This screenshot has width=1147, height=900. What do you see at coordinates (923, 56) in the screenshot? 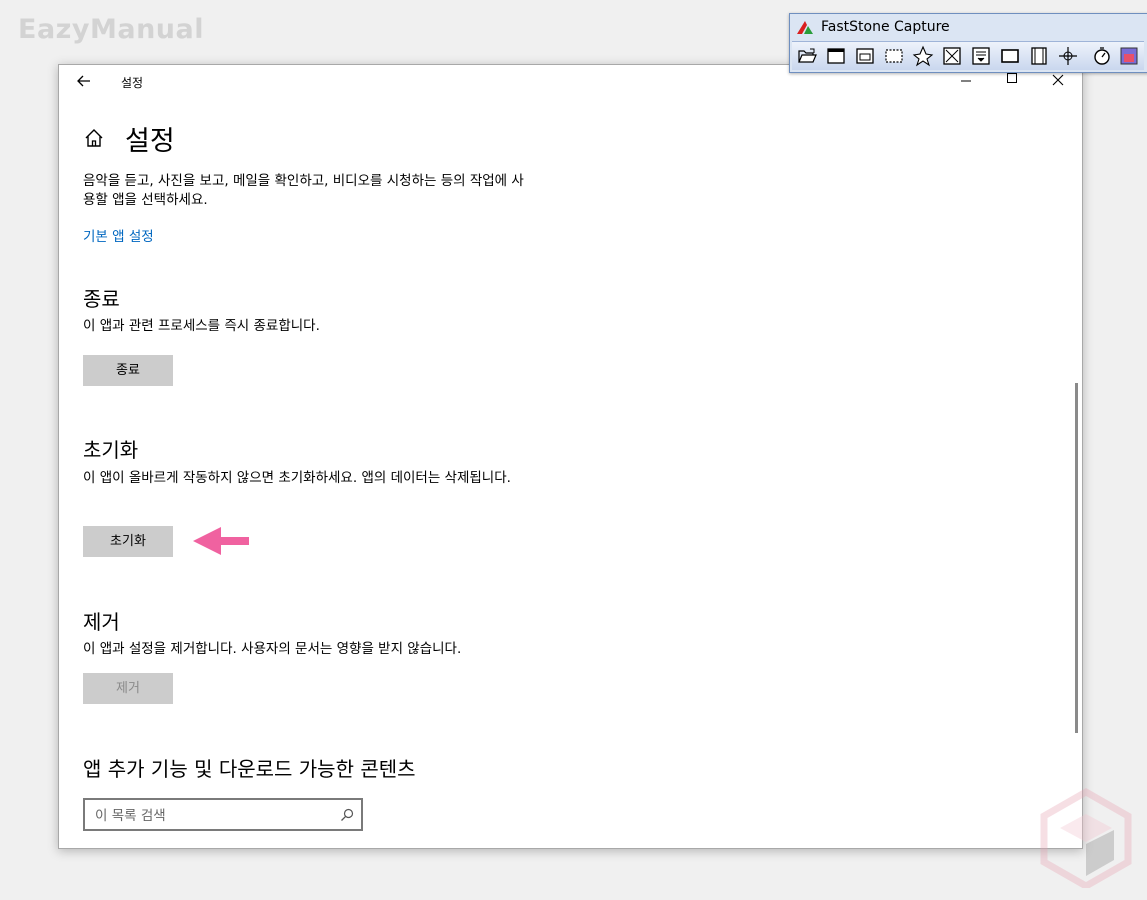
I see `freehand-capture-icon` at bounding box center [923, 56].